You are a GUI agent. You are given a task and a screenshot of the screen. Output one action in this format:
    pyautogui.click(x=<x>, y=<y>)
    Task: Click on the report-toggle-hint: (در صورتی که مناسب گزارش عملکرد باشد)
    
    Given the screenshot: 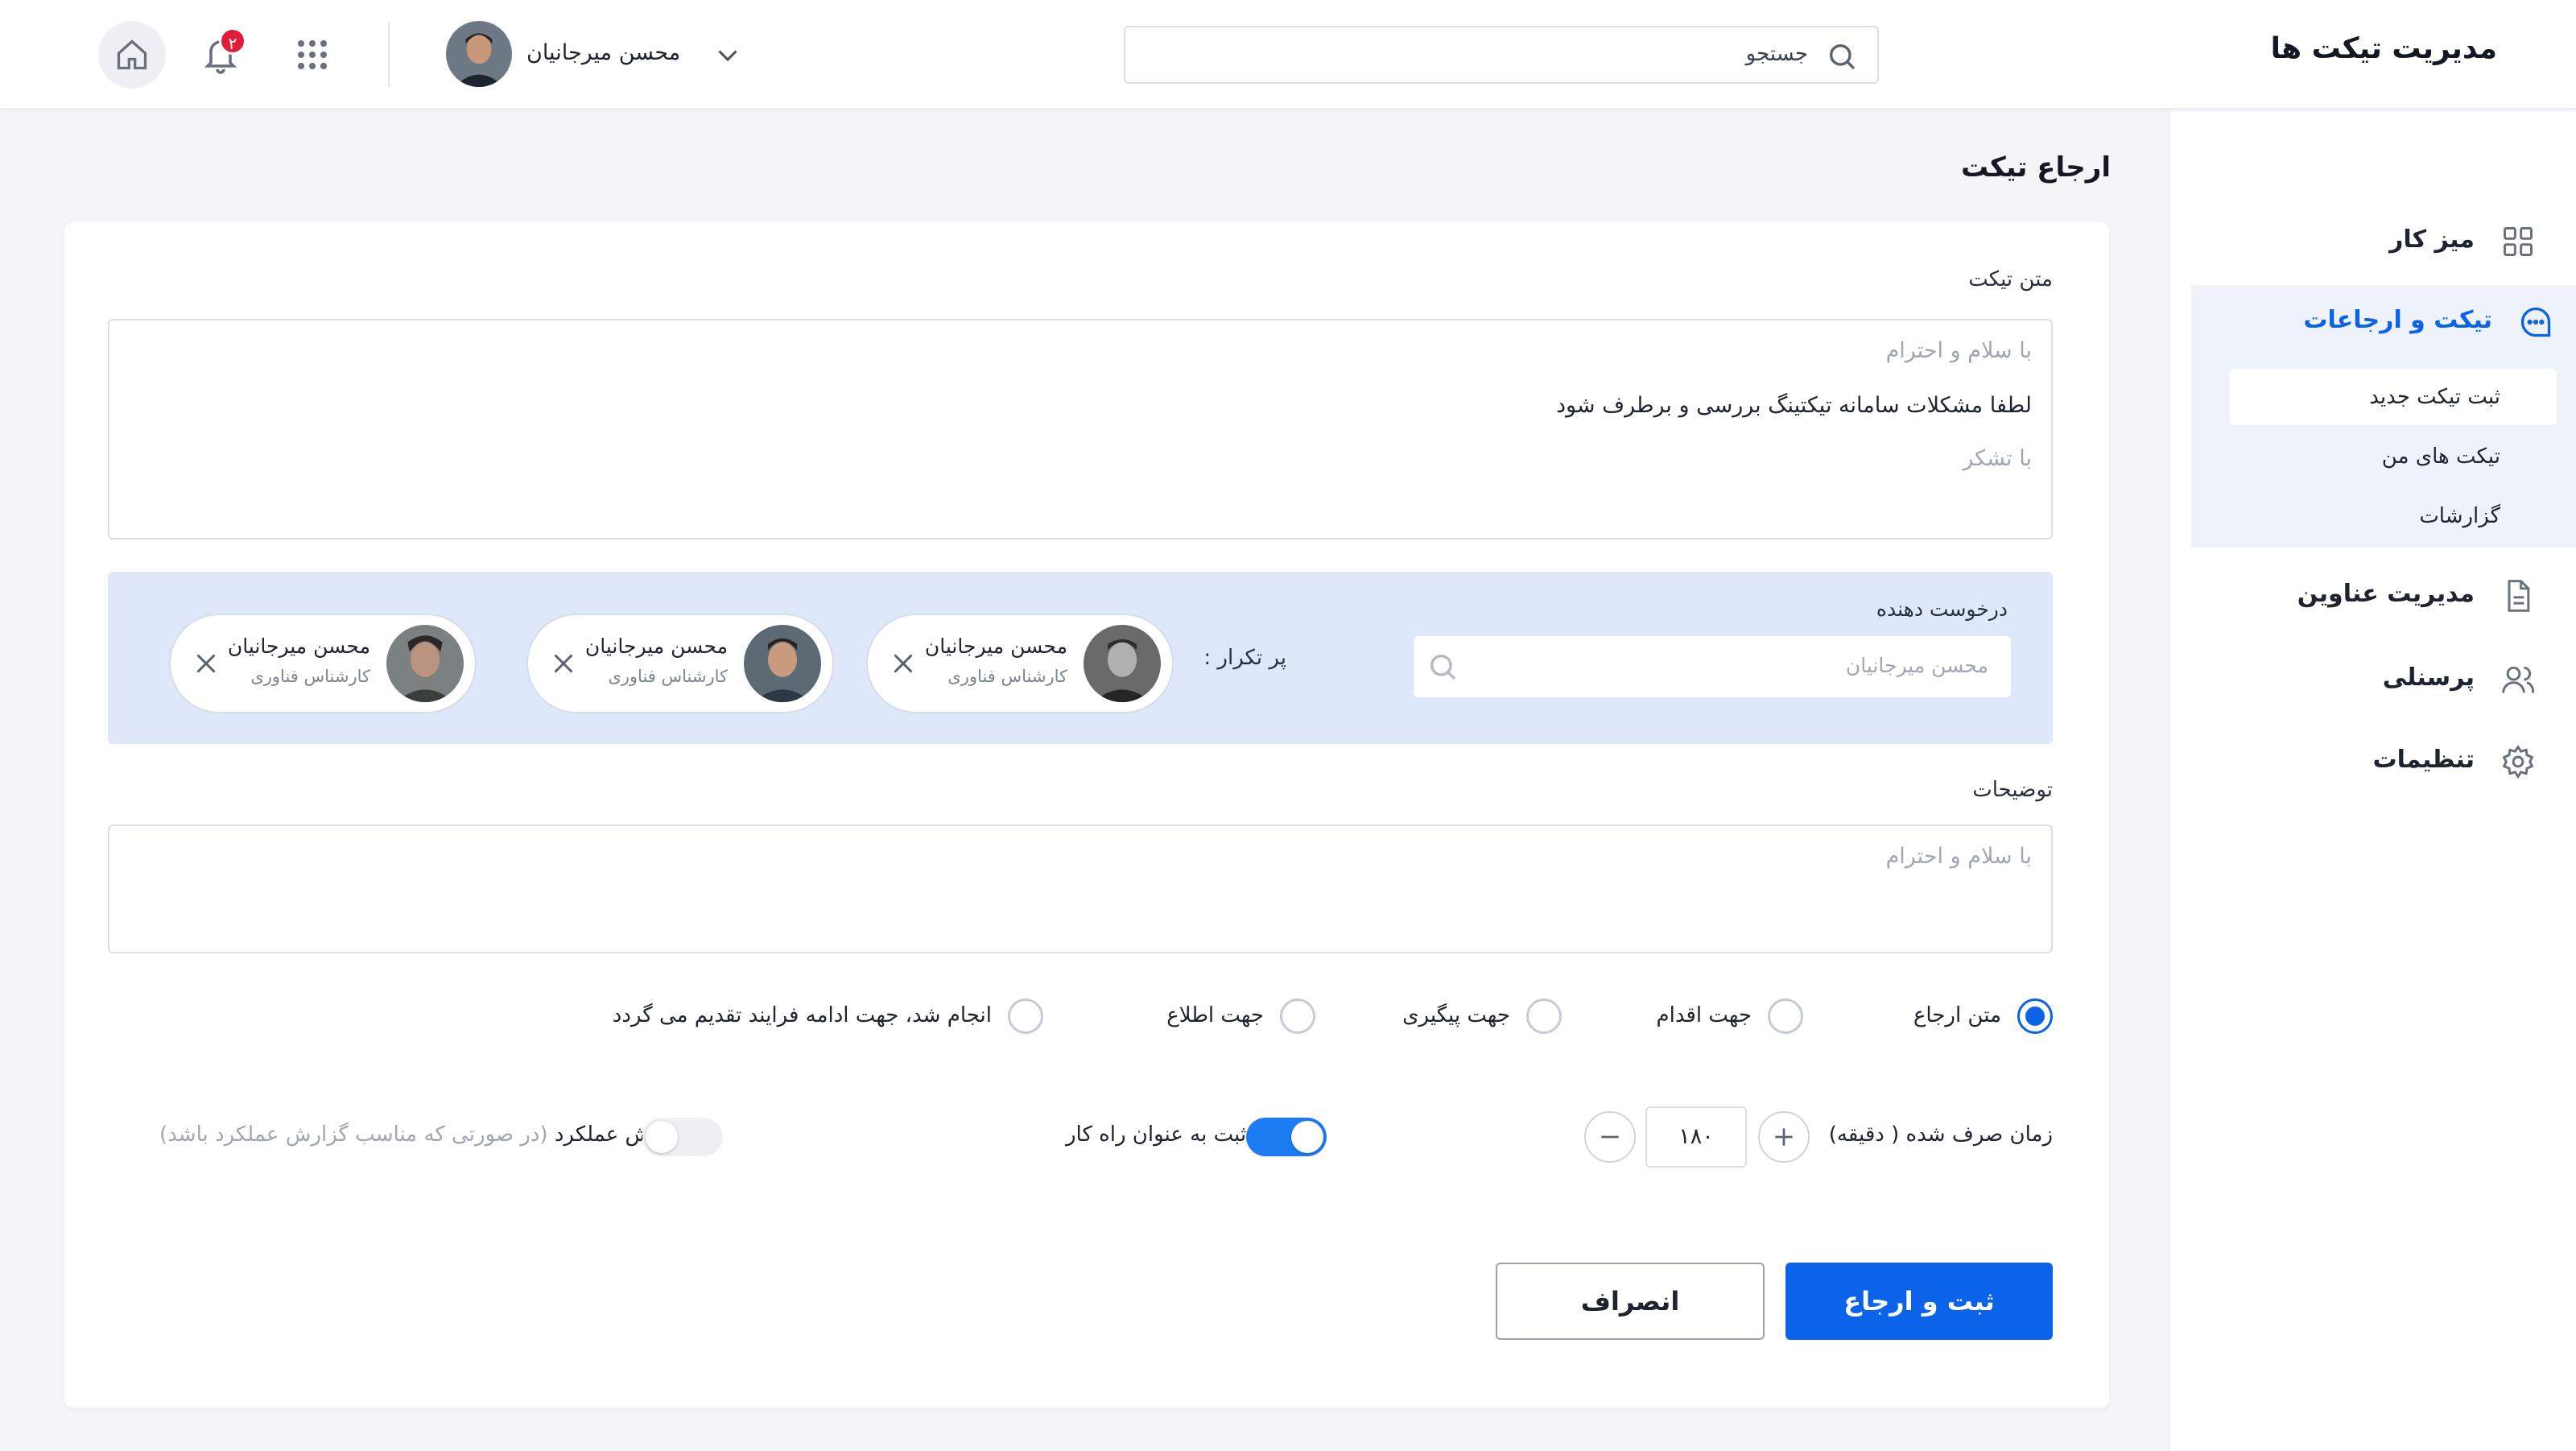 What is the action you would take?
    pyautogui.click(x=353, y=1134)
    